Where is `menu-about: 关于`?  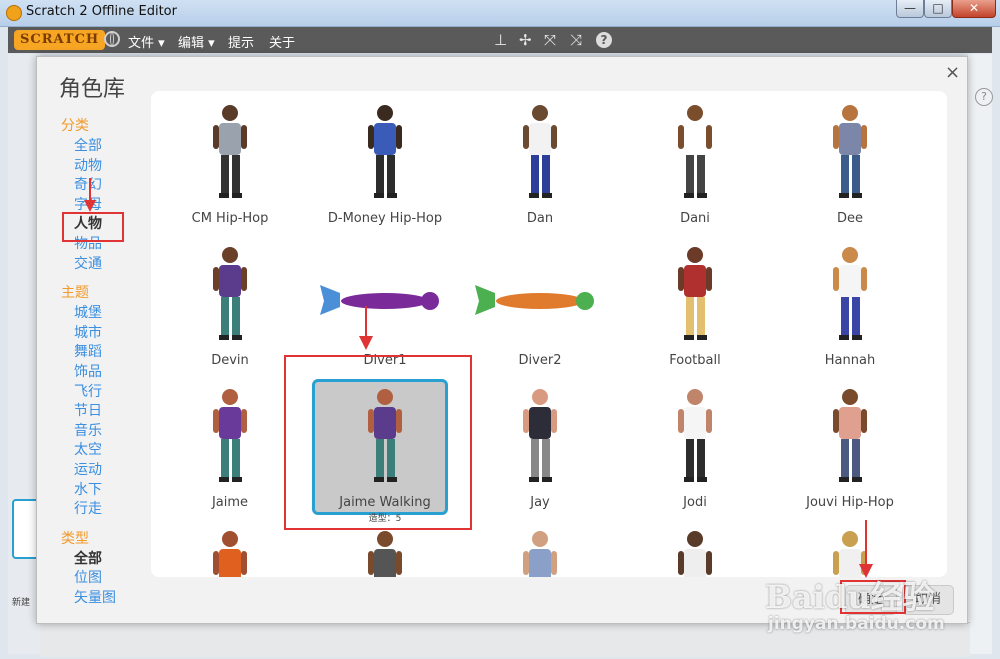
menu-about: 关于 is located at coordinates (282, 41).